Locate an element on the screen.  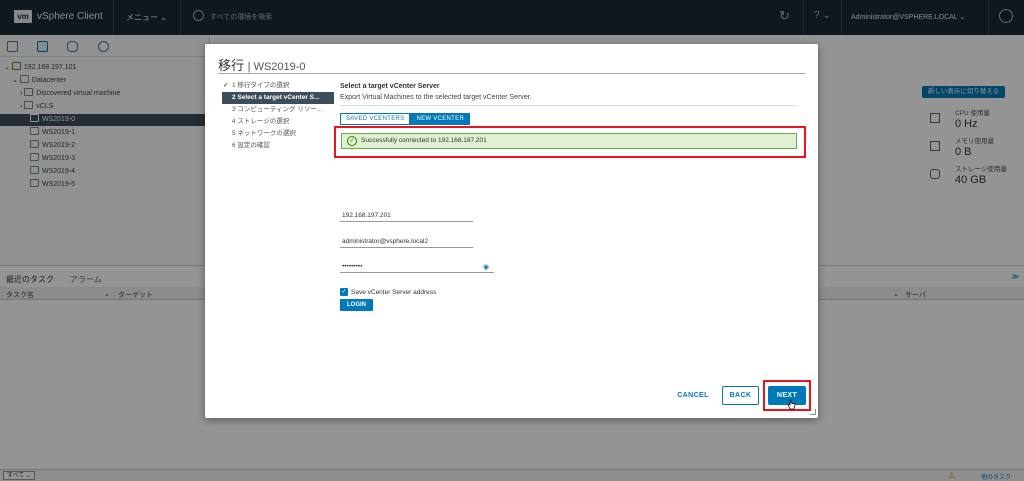
saved-vcenters-button: SAVED VCENTERS is located at coordinates (375, 119).